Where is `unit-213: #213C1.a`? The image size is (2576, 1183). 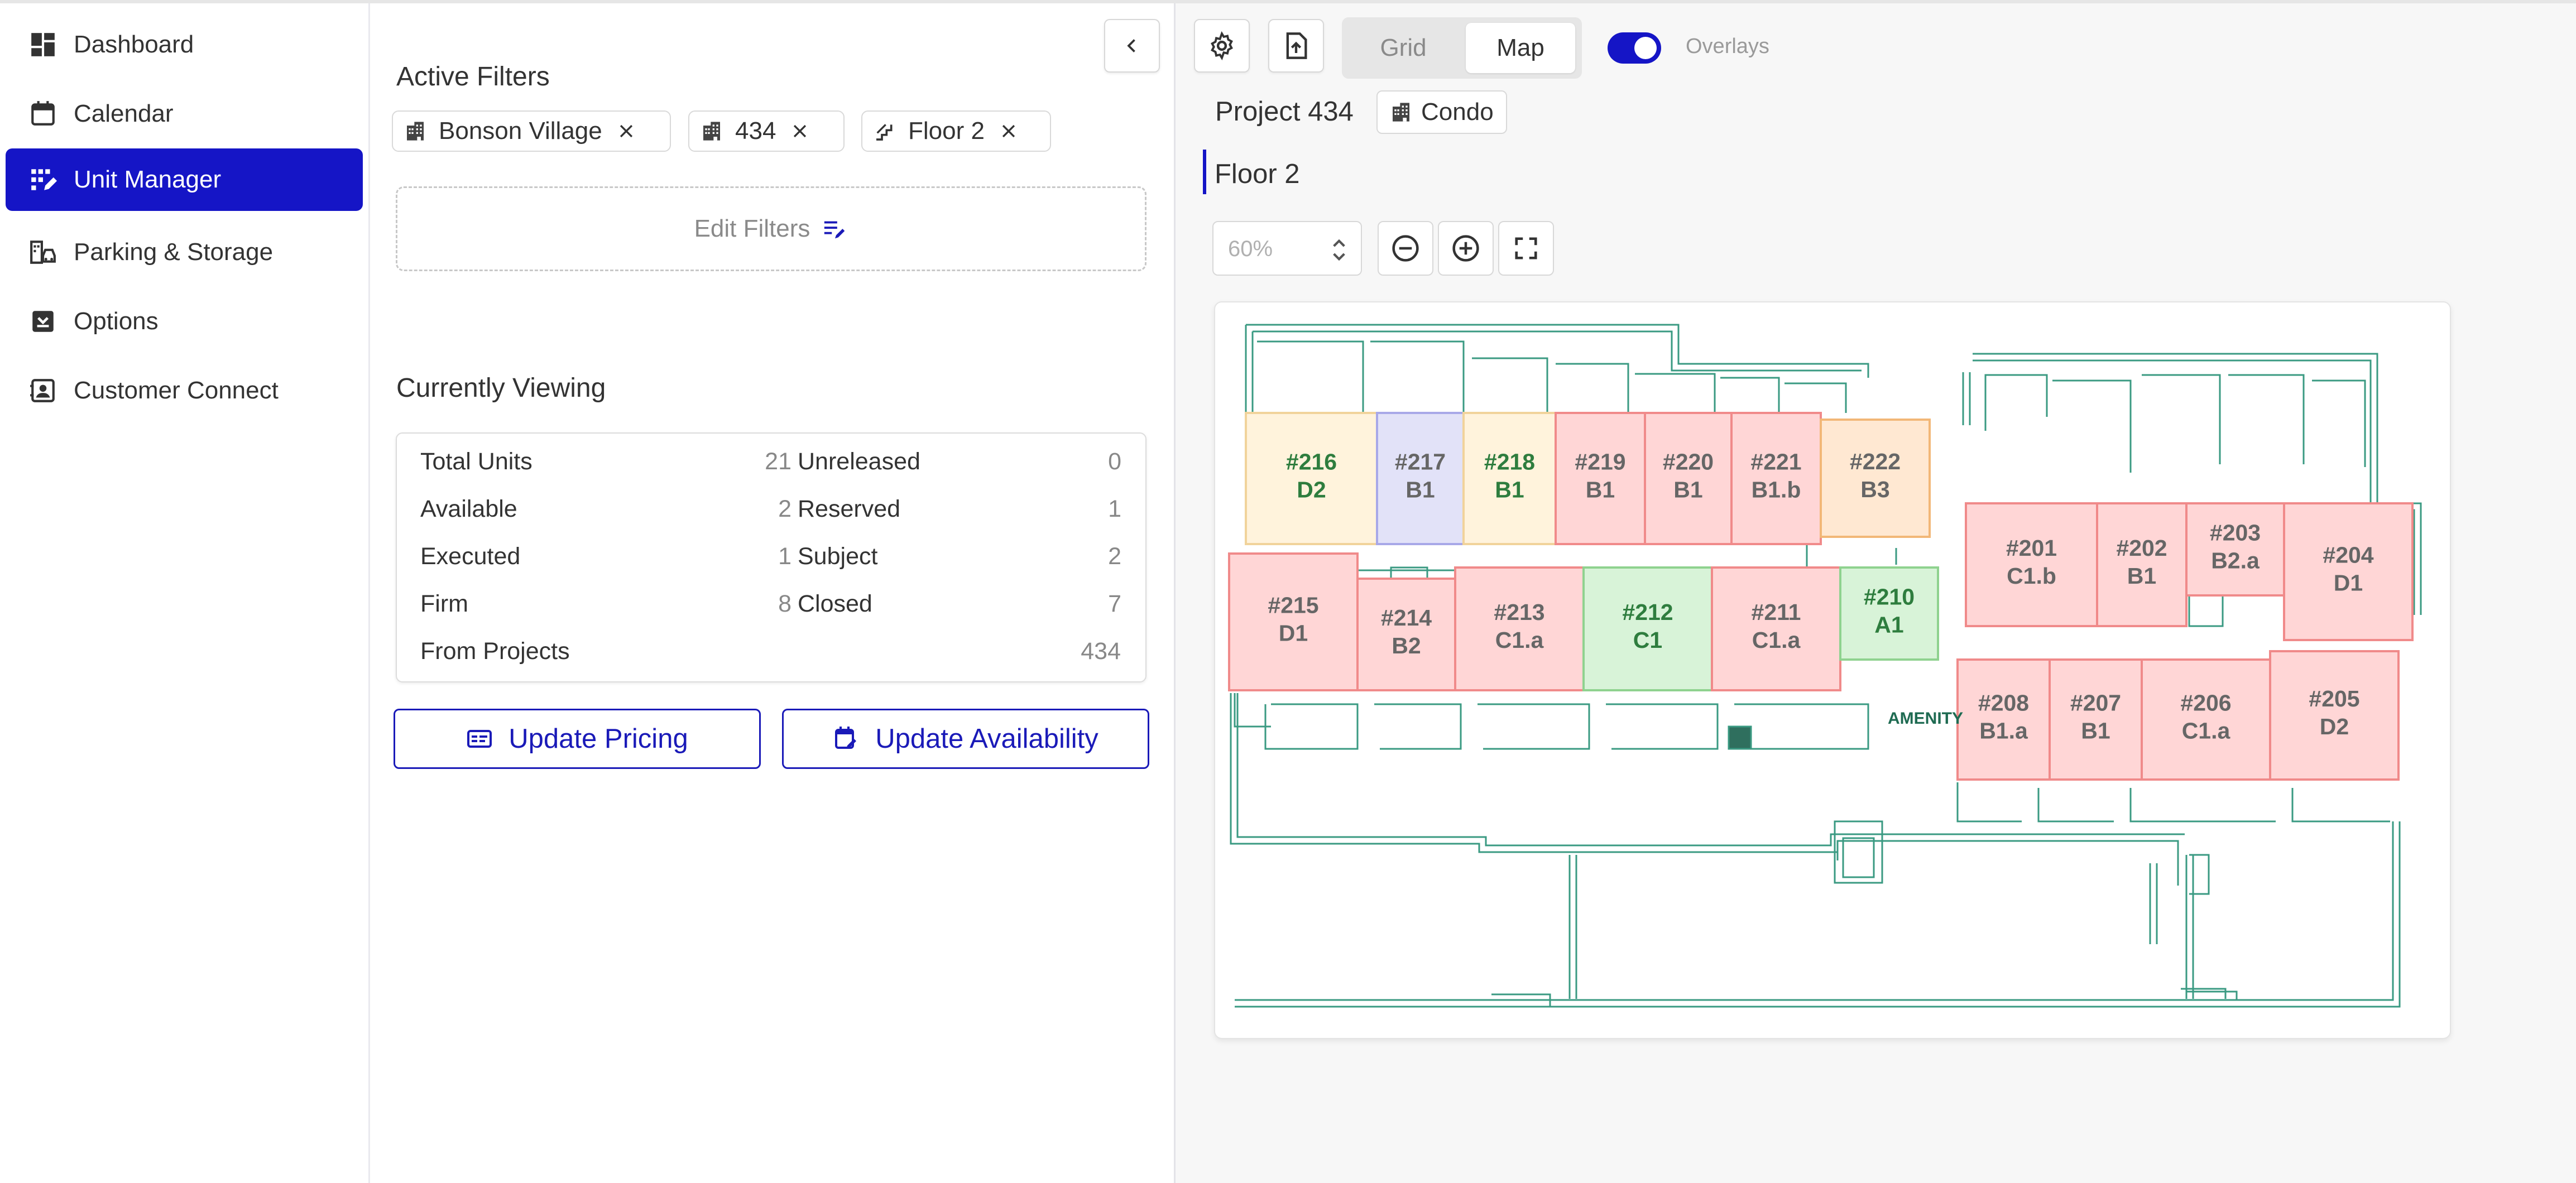 unit-213: #213C1.a is located at coordinates (1519, 628).